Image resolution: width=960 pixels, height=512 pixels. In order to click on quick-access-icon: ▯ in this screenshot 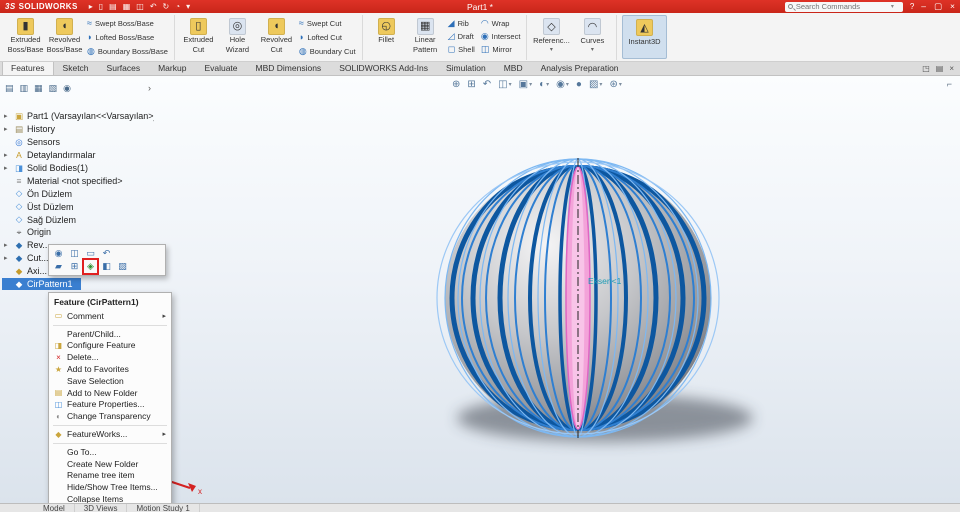, I will do `click(101, 6)`.